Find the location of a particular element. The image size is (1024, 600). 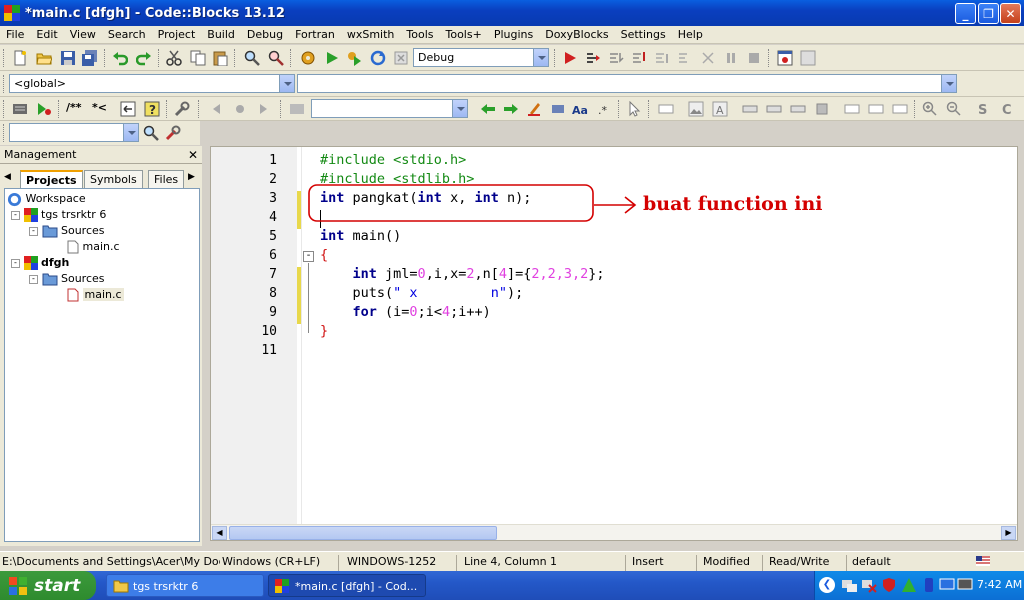

redo-icon is located at coordinates (144, 58).